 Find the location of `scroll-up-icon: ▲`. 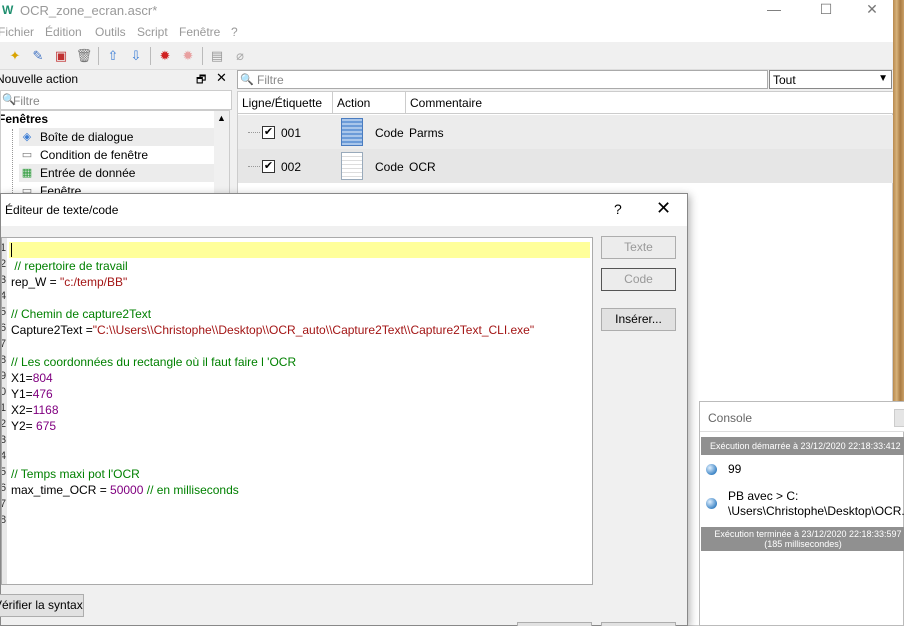

scroll-up-icon: ▲ is located at coordinates (221, 118).